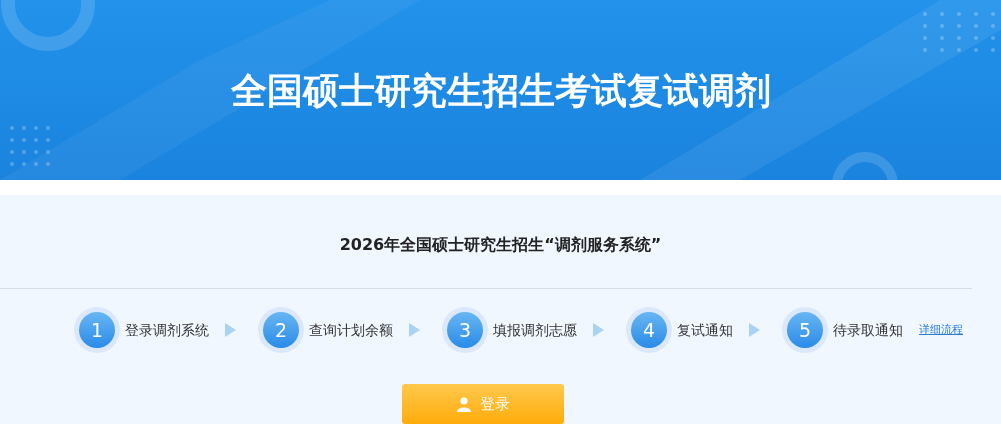 Image resolution: width=1001 pixels, height=424 pixels. Describe the element at coordinates (281, 330) in the screenshot. I see `step-number: 2` at that location.